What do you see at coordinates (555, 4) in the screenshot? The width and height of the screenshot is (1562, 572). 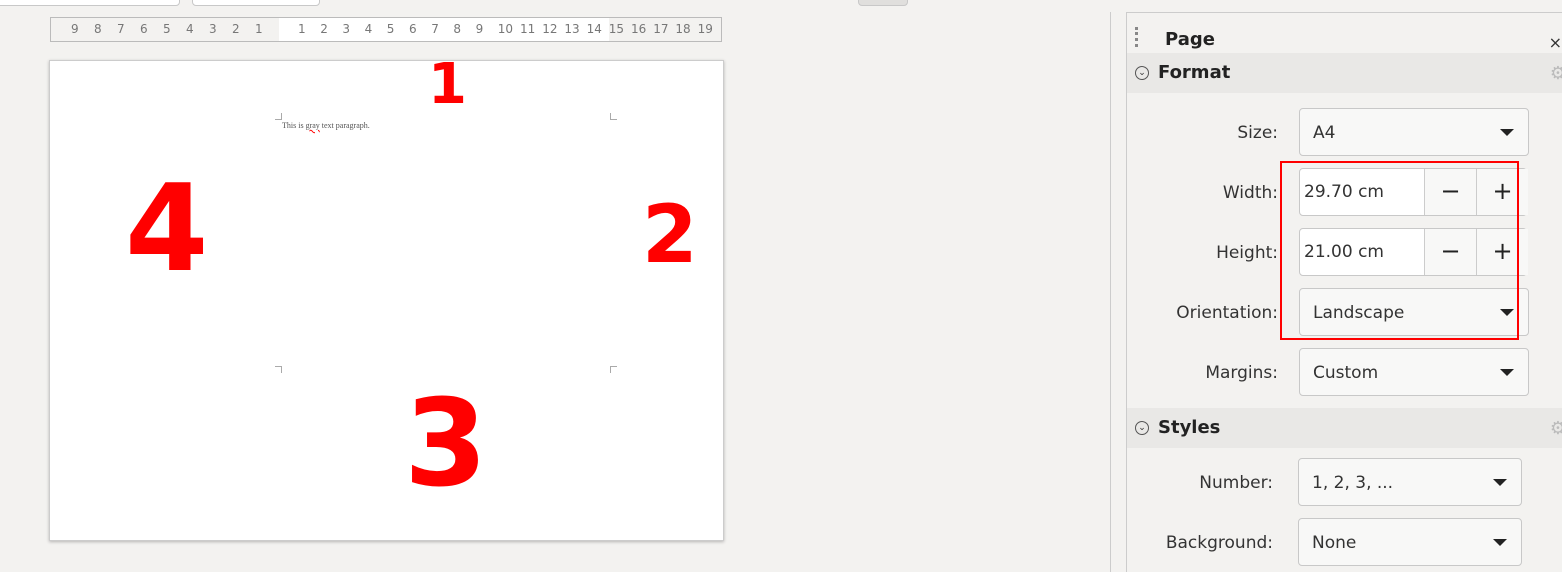 I see `toolbar-strip` at bounding box center [555, 4].